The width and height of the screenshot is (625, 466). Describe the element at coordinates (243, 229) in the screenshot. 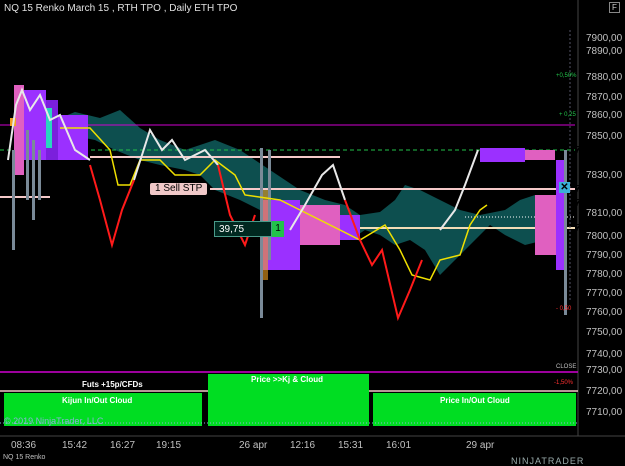

I see `position-pnl-box: 39,75` at that location.